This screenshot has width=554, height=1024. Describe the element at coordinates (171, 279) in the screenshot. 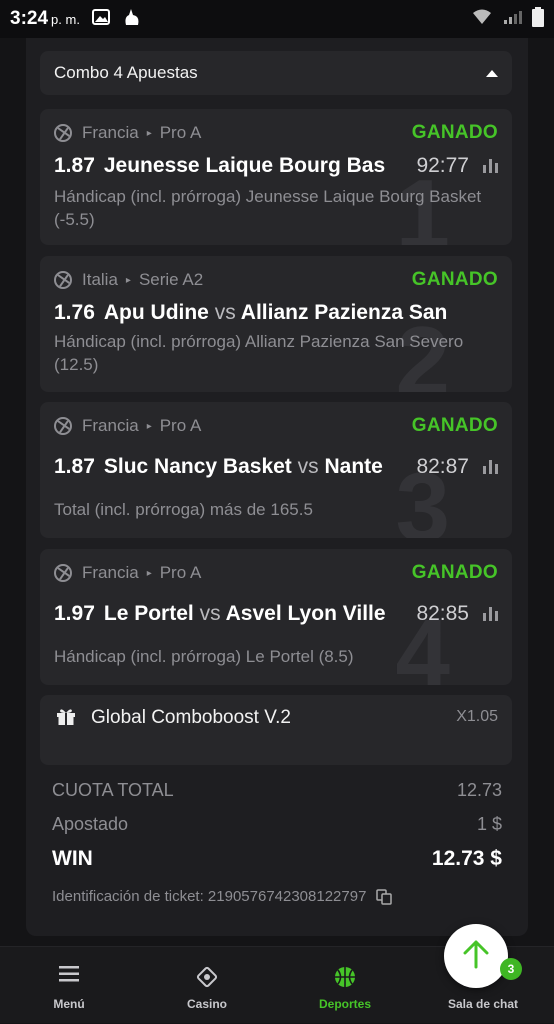

I see `bet-league-name: Serie A2` at that location.